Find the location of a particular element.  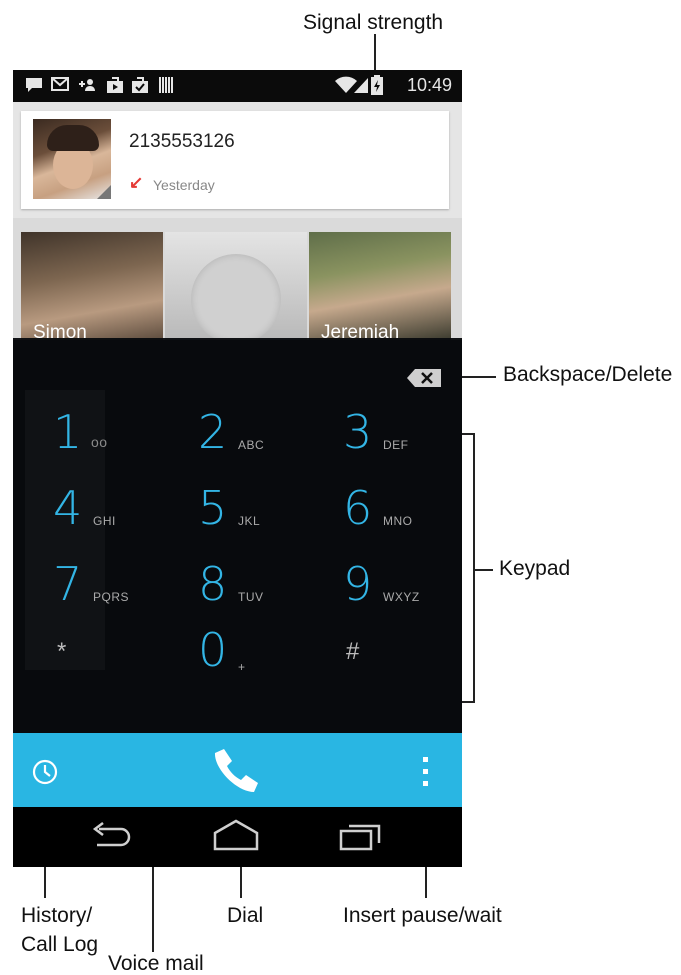

key-9-digit: 9 is located at coordinates (358, 584).